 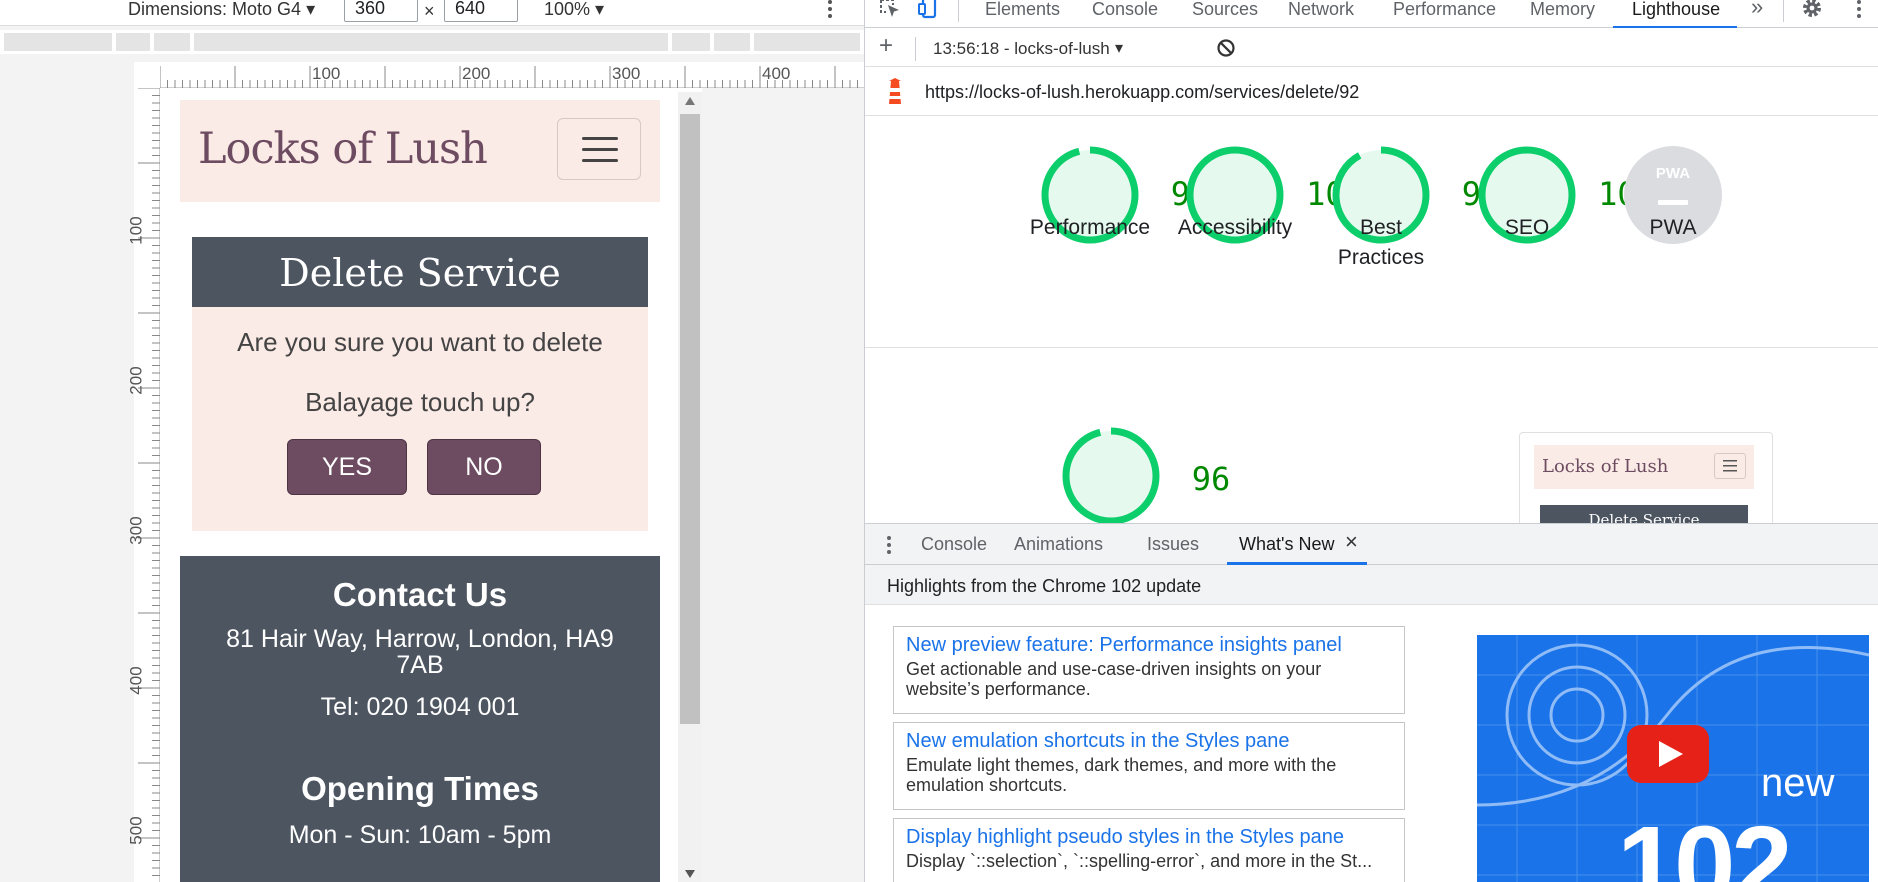 What do you see at coordinates (1859, 12) in the screenshot?
I see `devtools-menu-icon` at bounding box center [1859, 12].